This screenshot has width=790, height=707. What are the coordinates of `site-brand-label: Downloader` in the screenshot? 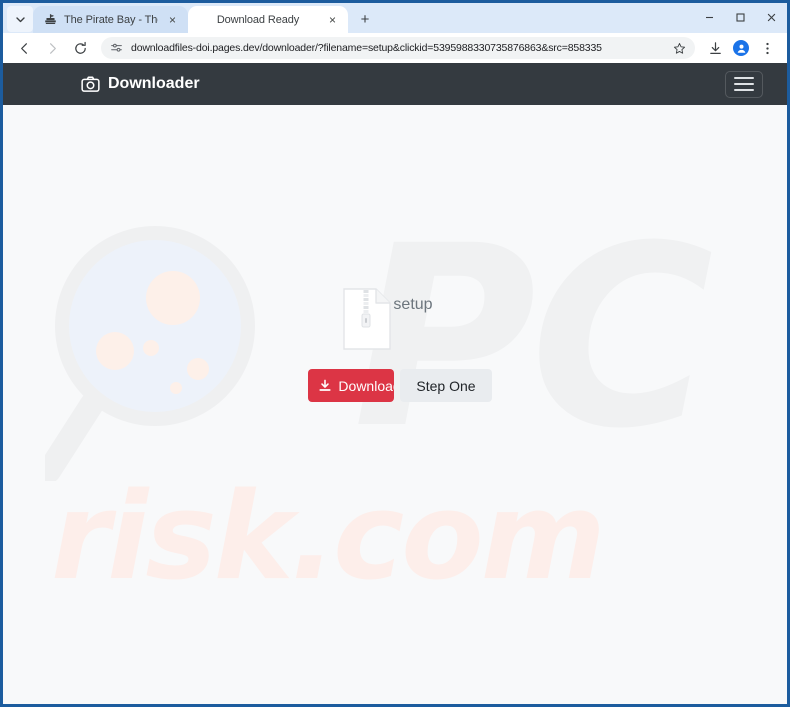 It's located at (154, 83).